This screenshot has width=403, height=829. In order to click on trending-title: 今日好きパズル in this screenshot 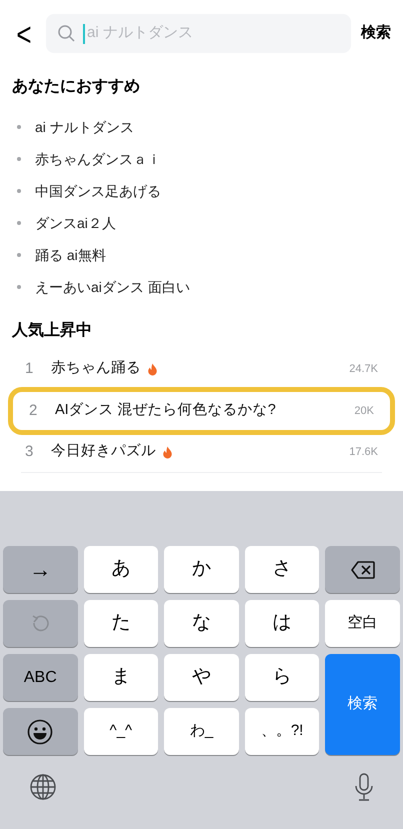, I will do `click(103, 452)`.